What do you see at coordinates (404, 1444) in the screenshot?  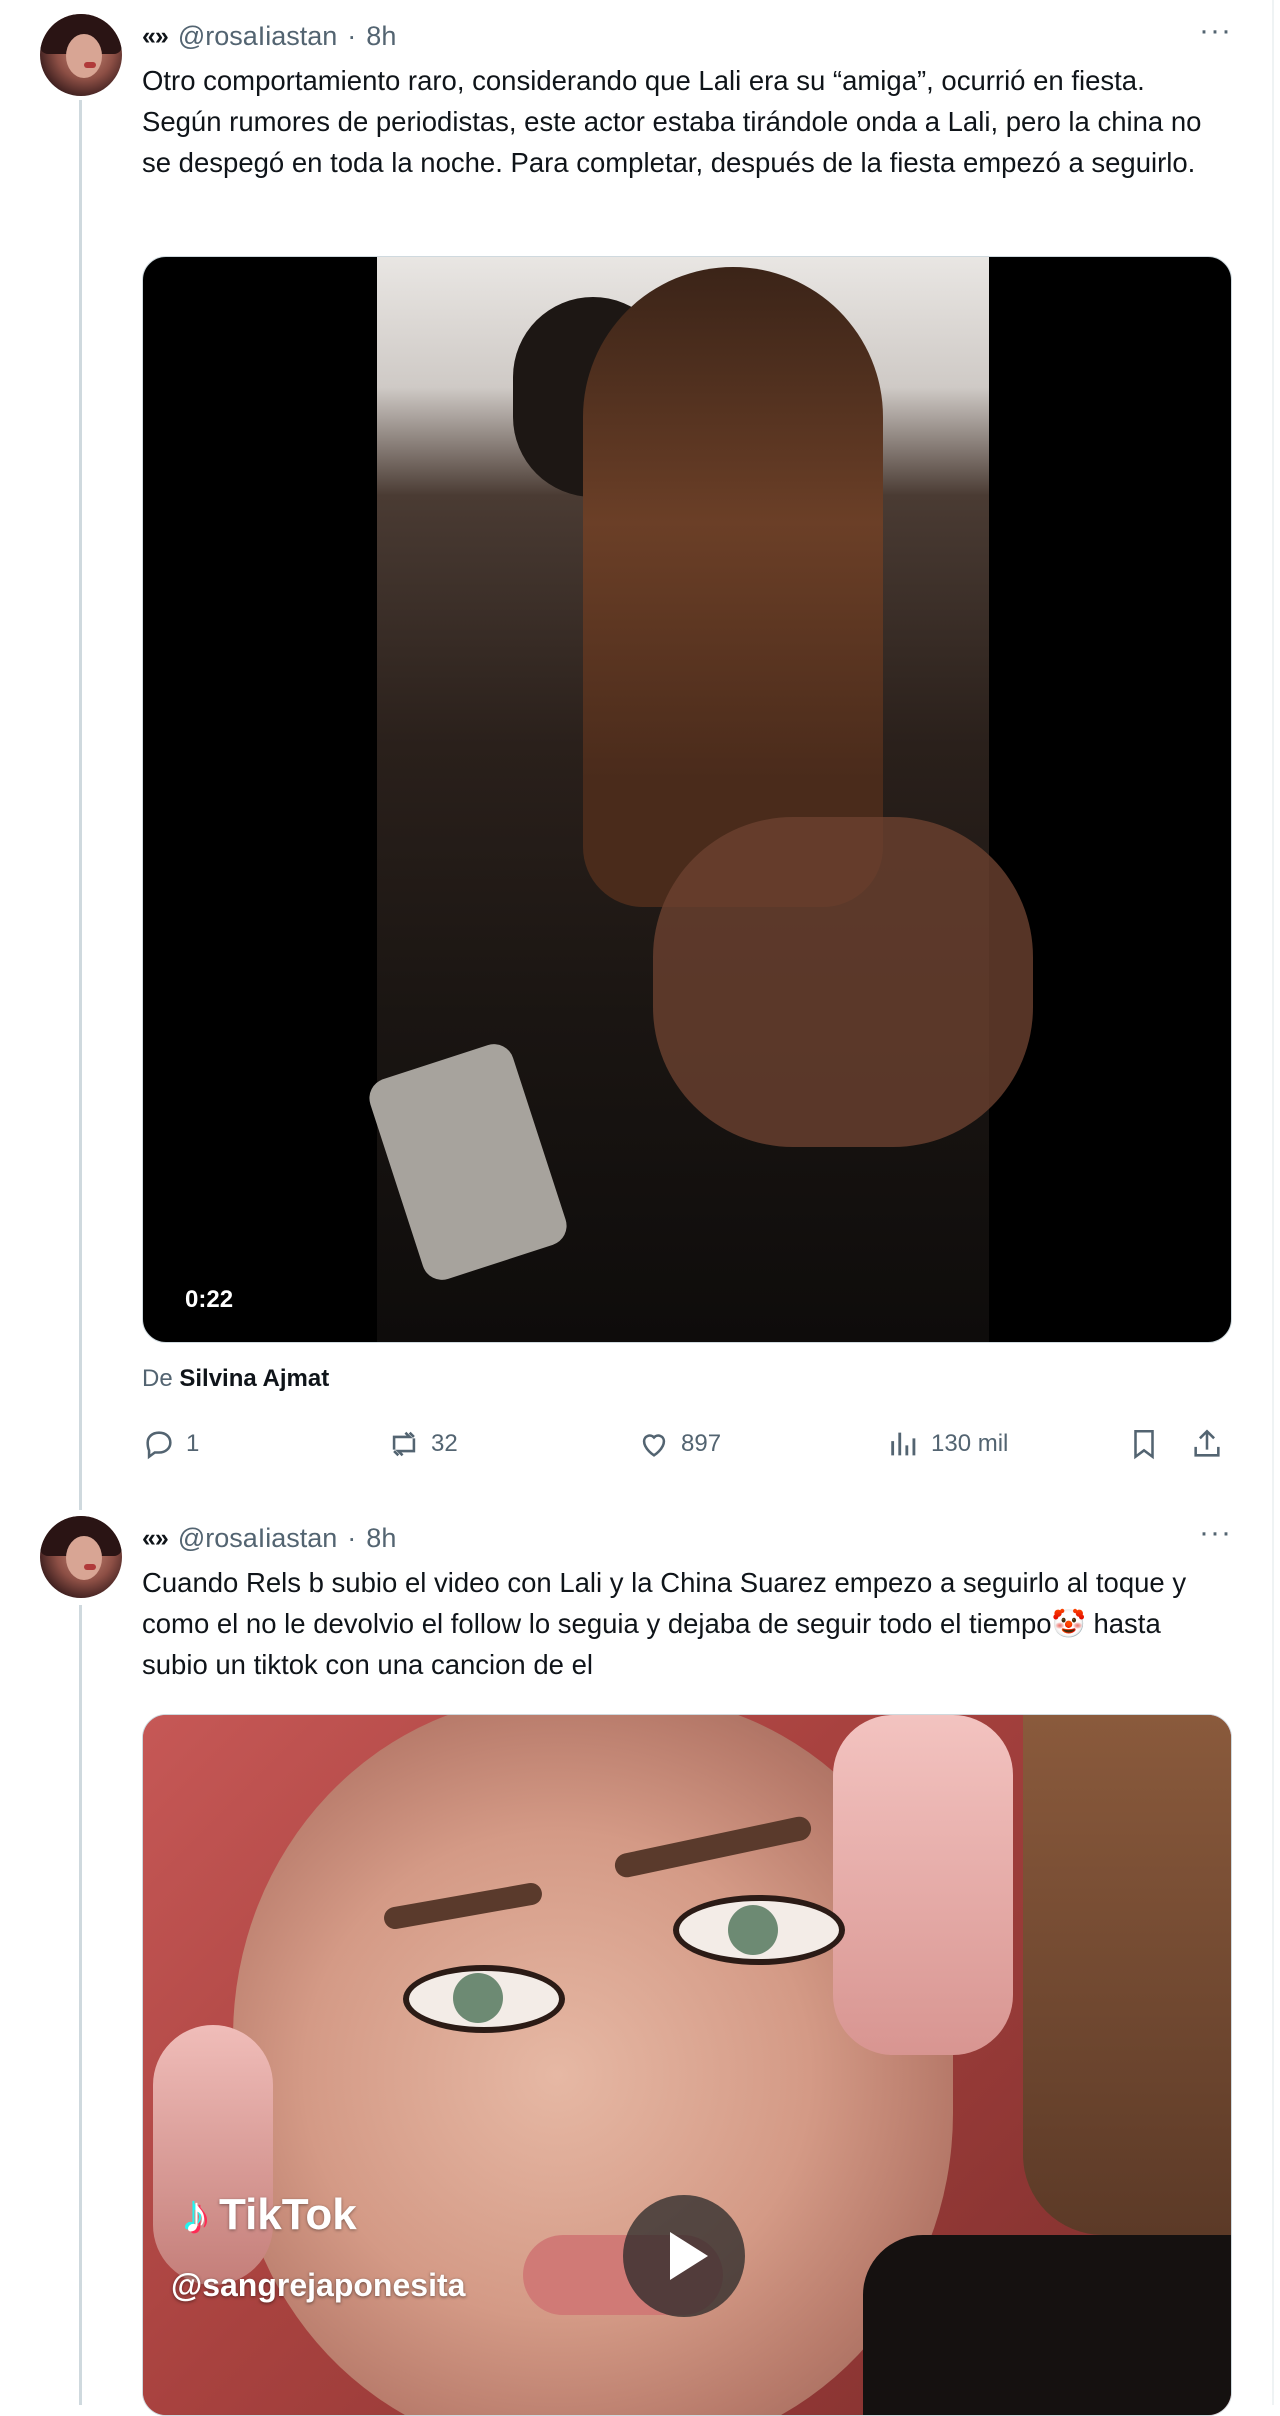 I see `repost-icon` at bounding box center [404, 1444].